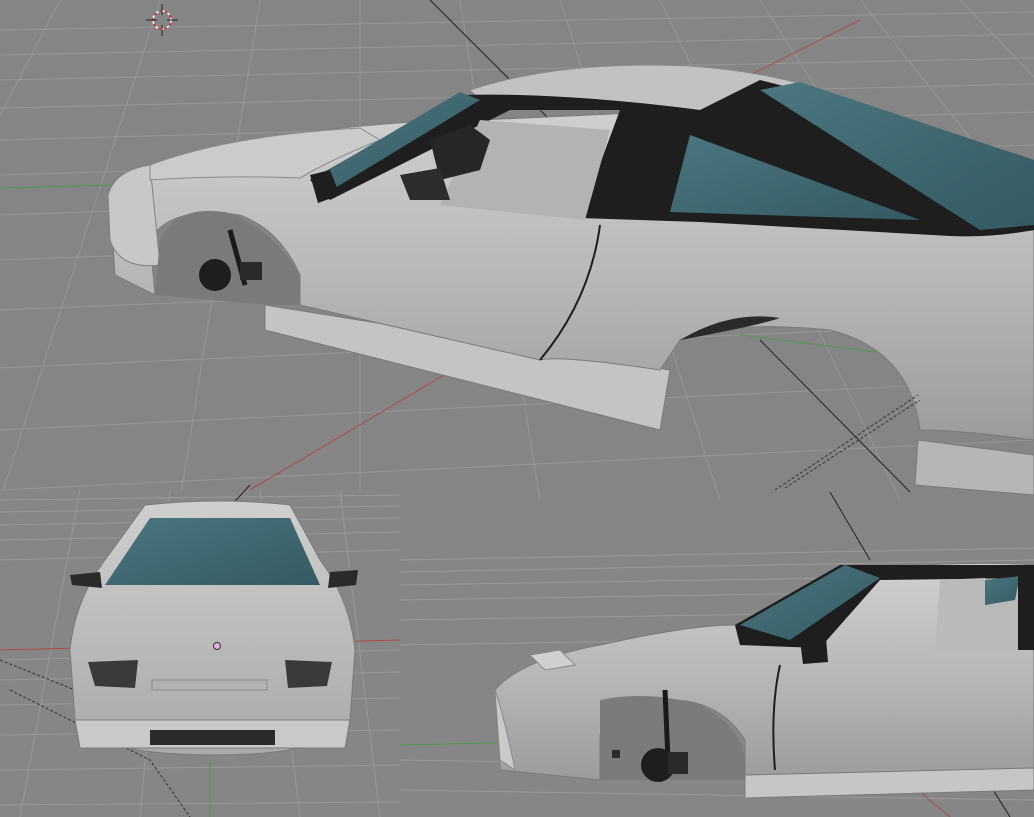 This screenshot has height=817, width=1034. I want to click on right-headlight, so click(308, 674).